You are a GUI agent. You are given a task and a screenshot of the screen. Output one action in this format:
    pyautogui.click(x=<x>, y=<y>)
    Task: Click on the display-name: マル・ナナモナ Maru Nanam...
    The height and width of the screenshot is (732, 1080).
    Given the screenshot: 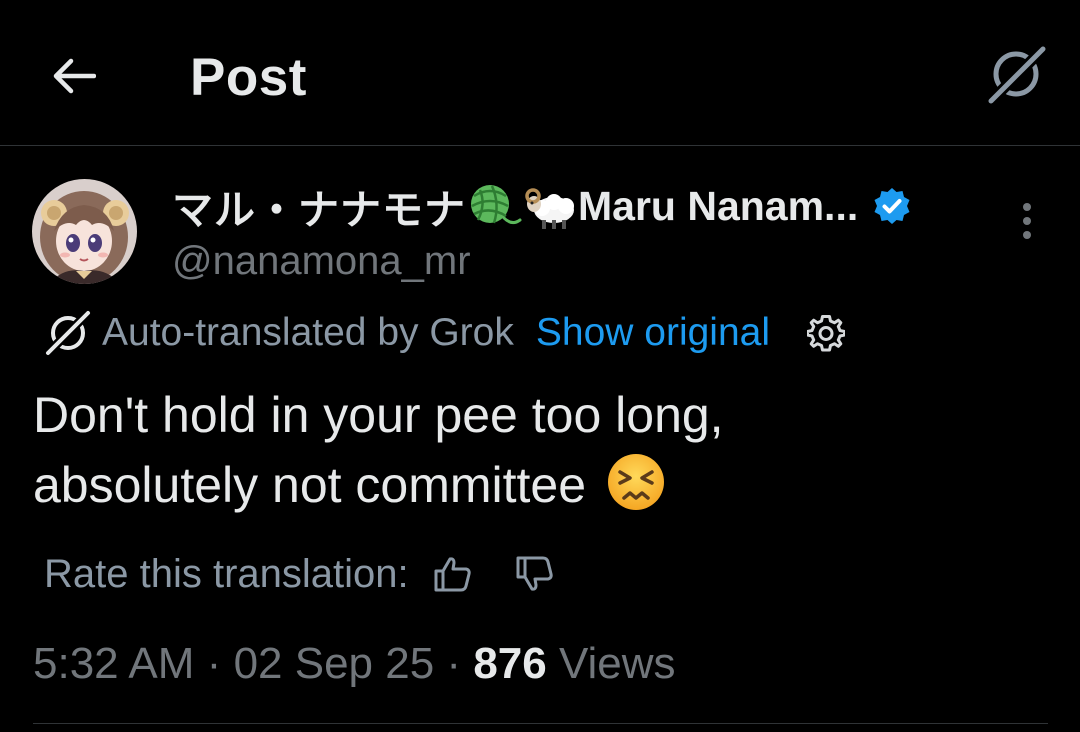 What is the action you would take?
    pyautogui.click(x=542, y=206)
    